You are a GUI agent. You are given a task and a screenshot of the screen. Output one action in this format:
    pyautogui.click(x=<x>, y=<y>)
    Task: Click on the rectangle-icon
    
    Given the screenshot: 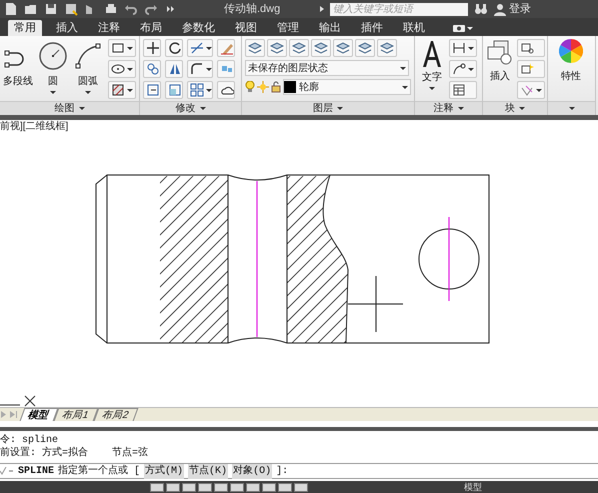 What is the action you would take?
    pyautogui.click(x=118, y=48)
    